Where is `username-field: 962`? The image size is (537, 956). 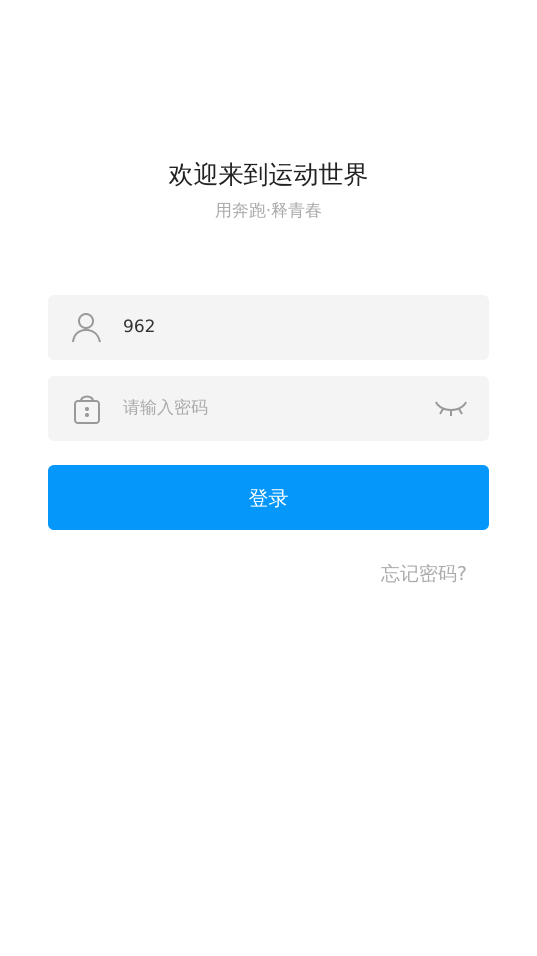
username-field: 962 is located at coordinates (268, 327).